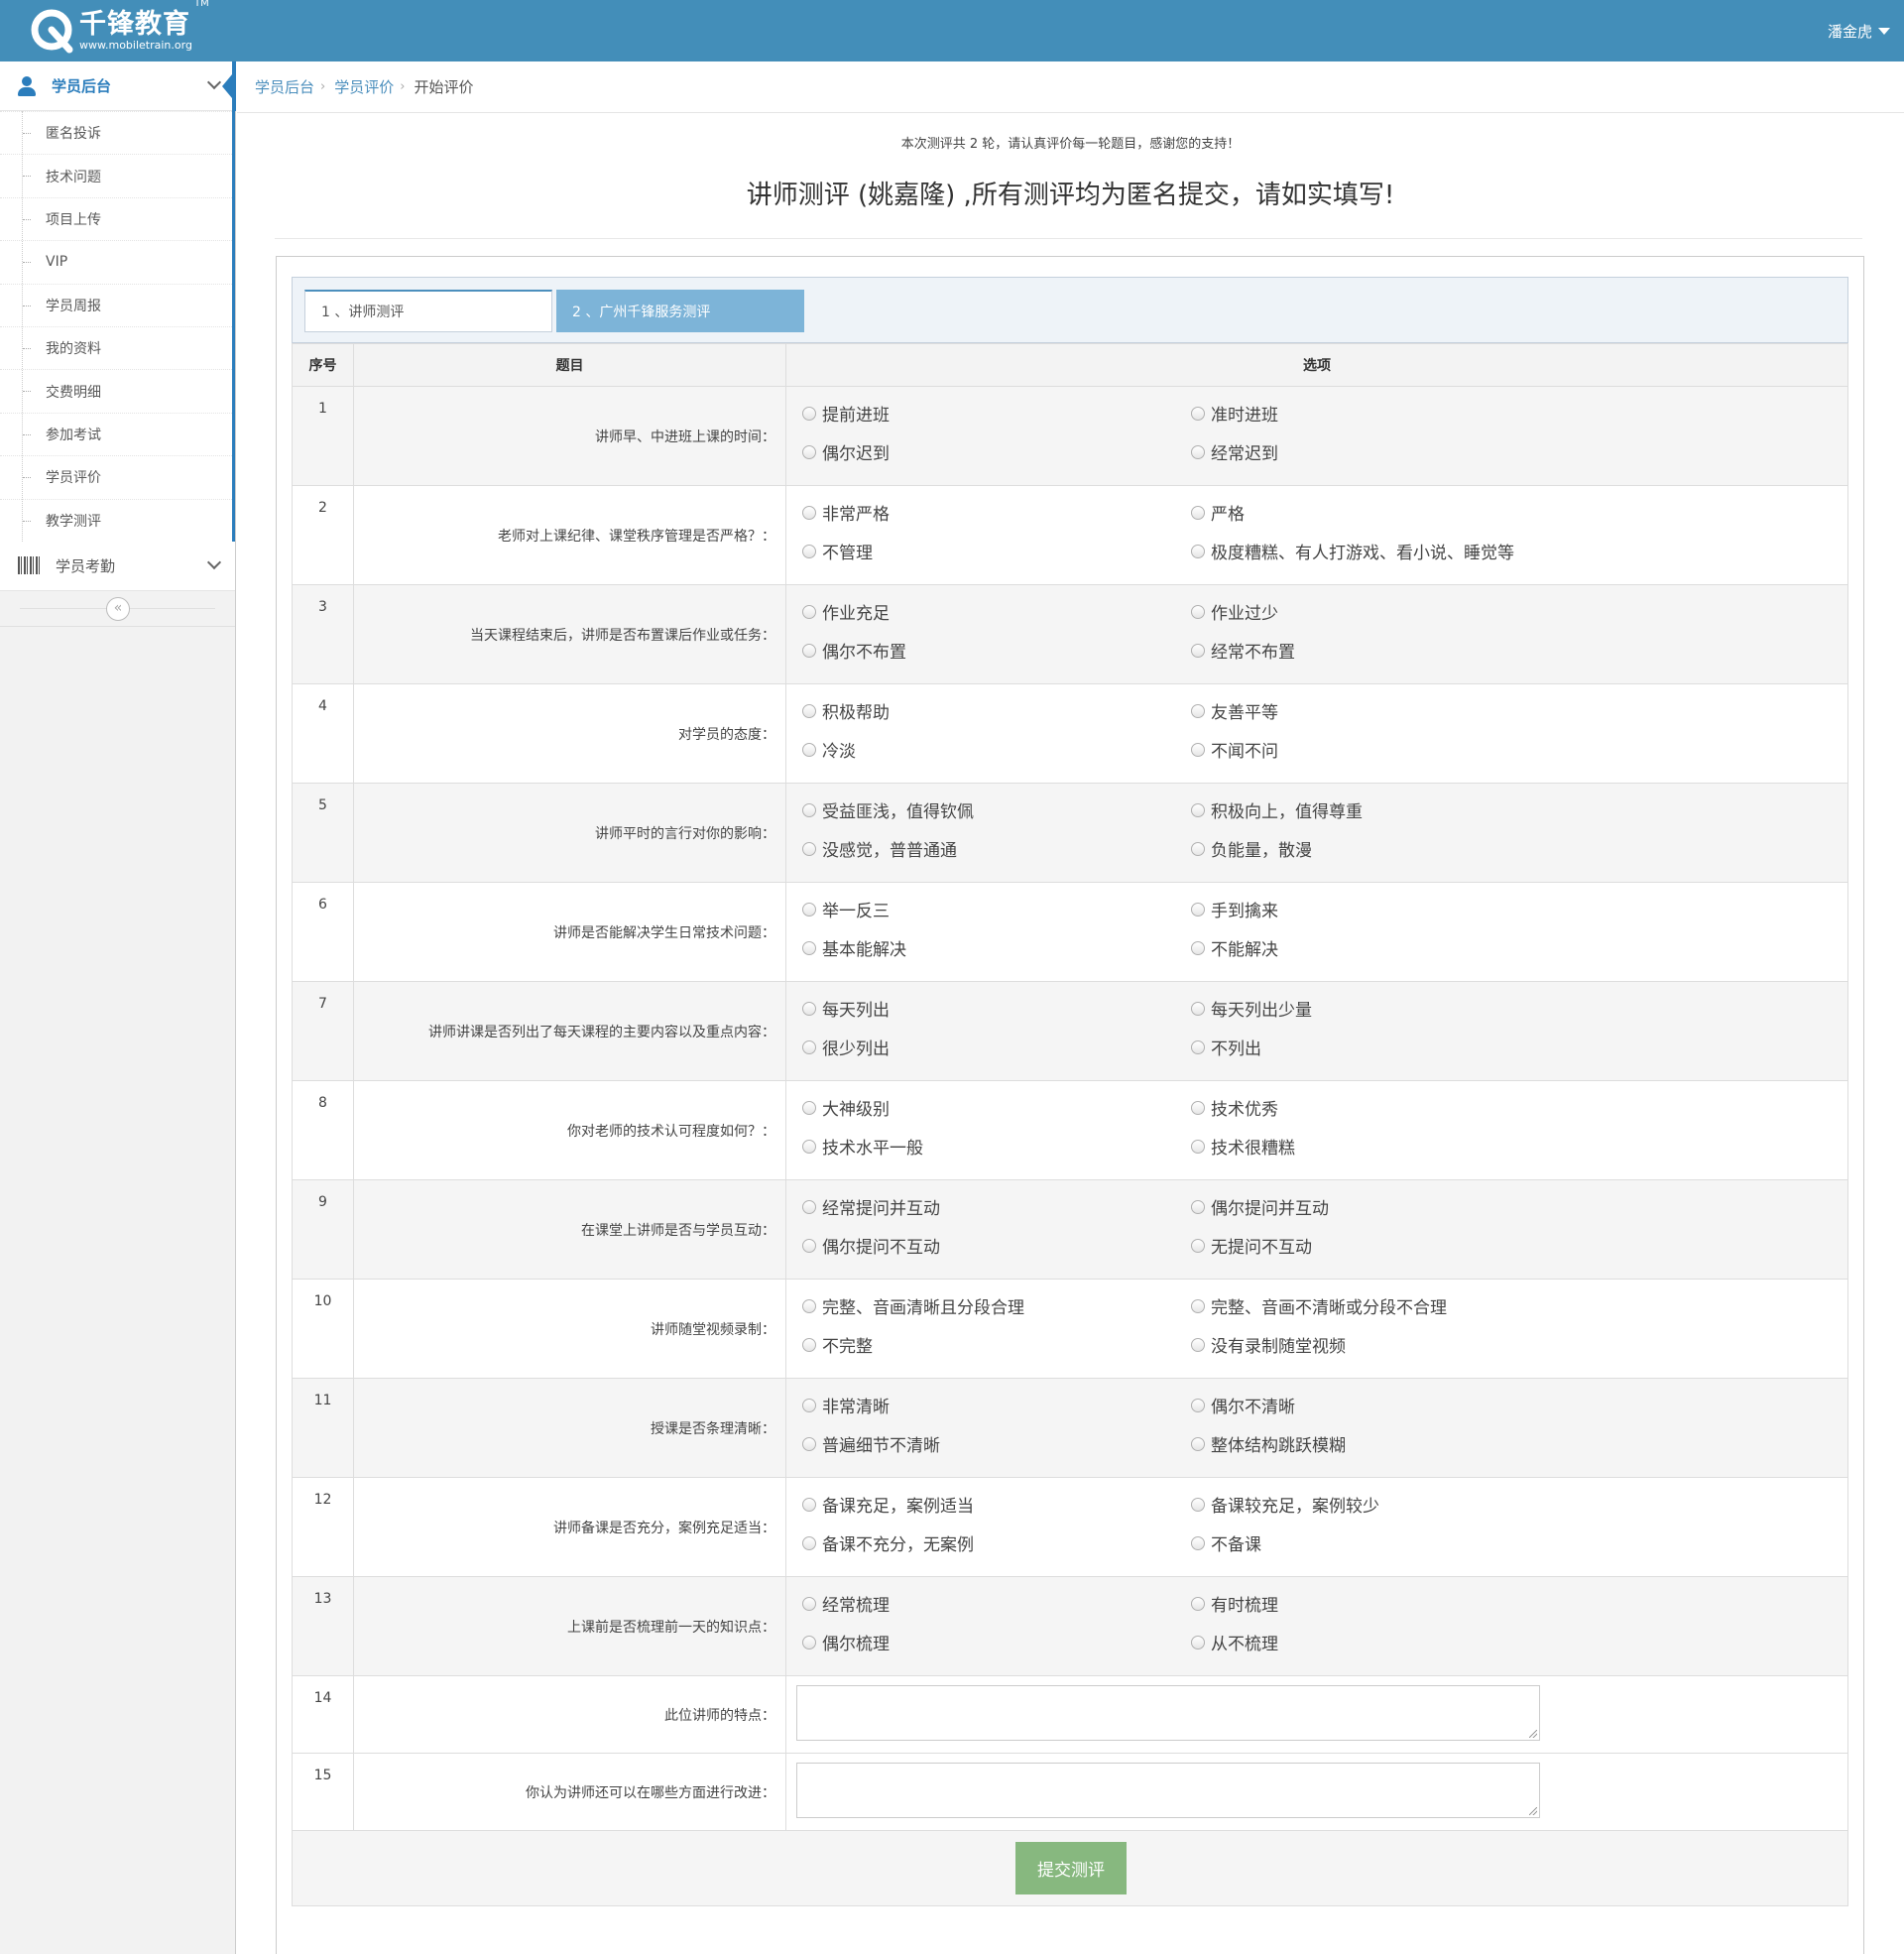 The height and width of the screenshot is (1954, 1904). I want to click on option-radio: 备课充足，案例适当, so click(996, 1504).